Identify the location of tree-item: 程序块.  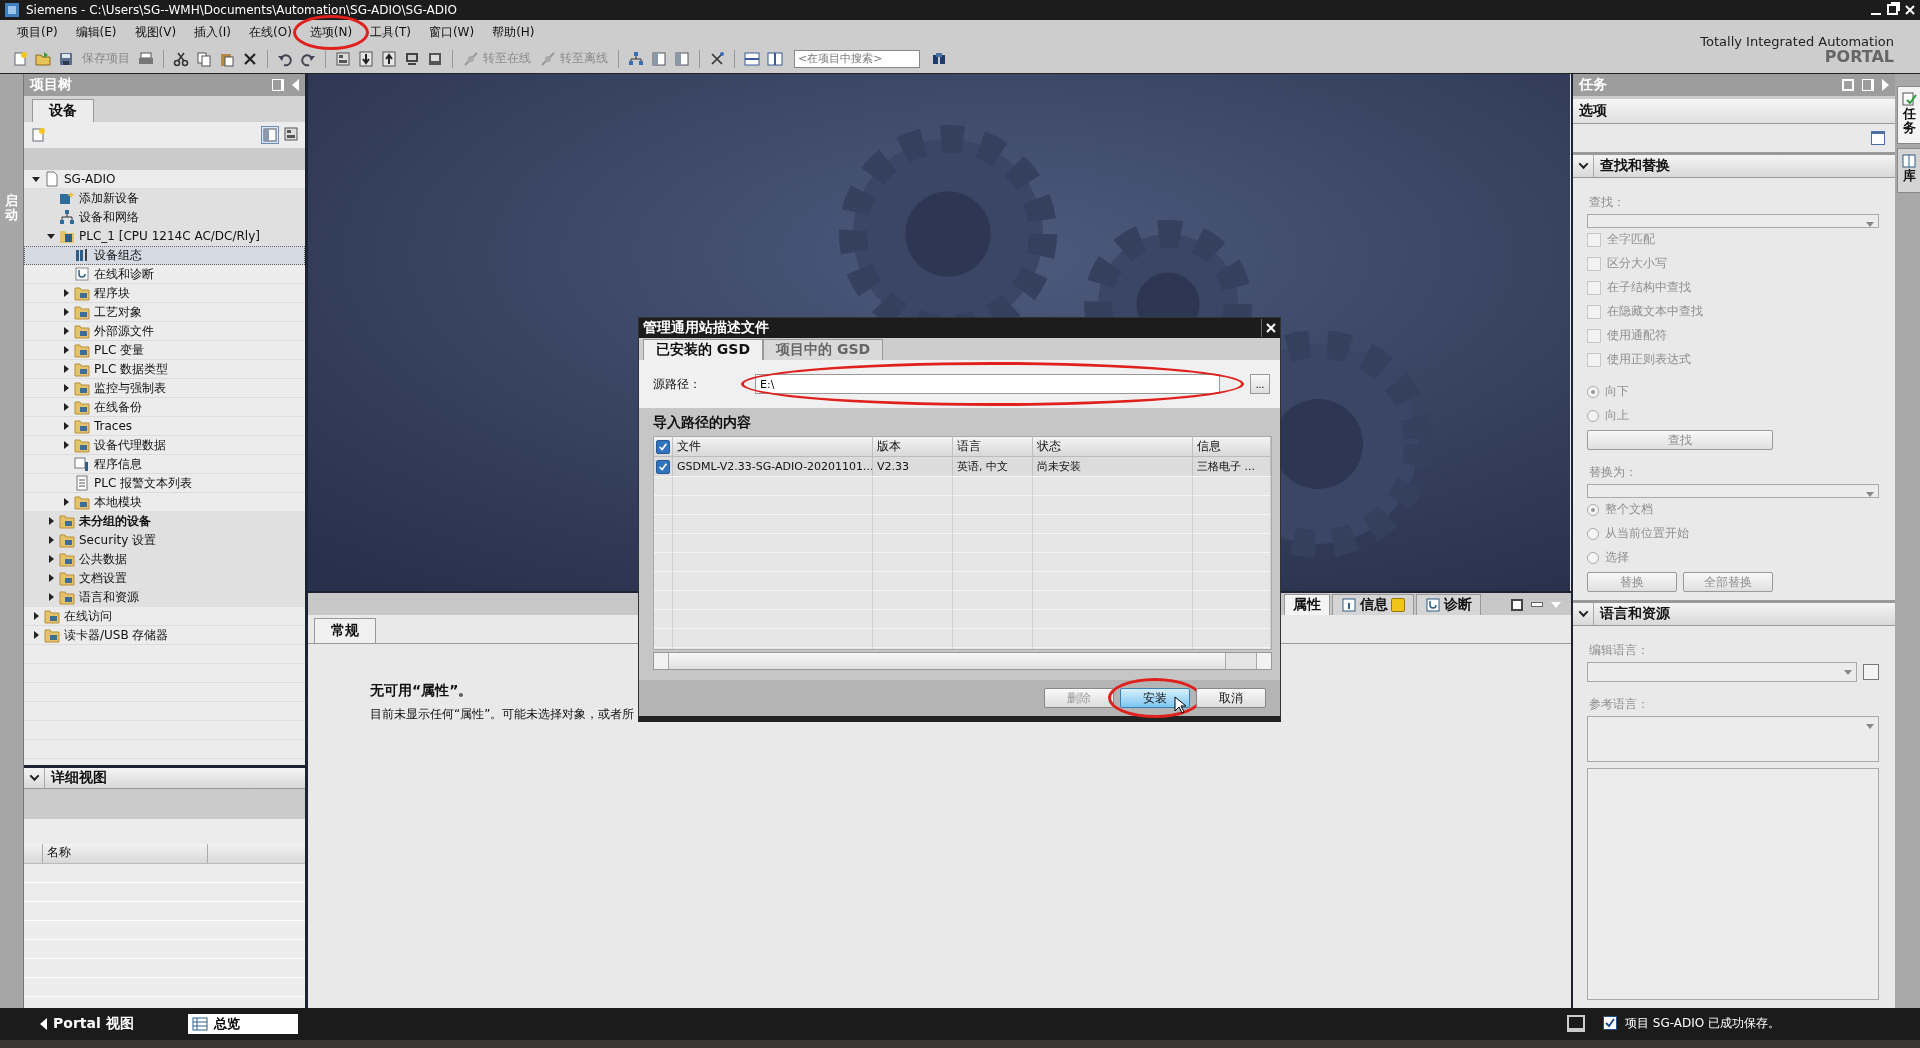
(112, 293).